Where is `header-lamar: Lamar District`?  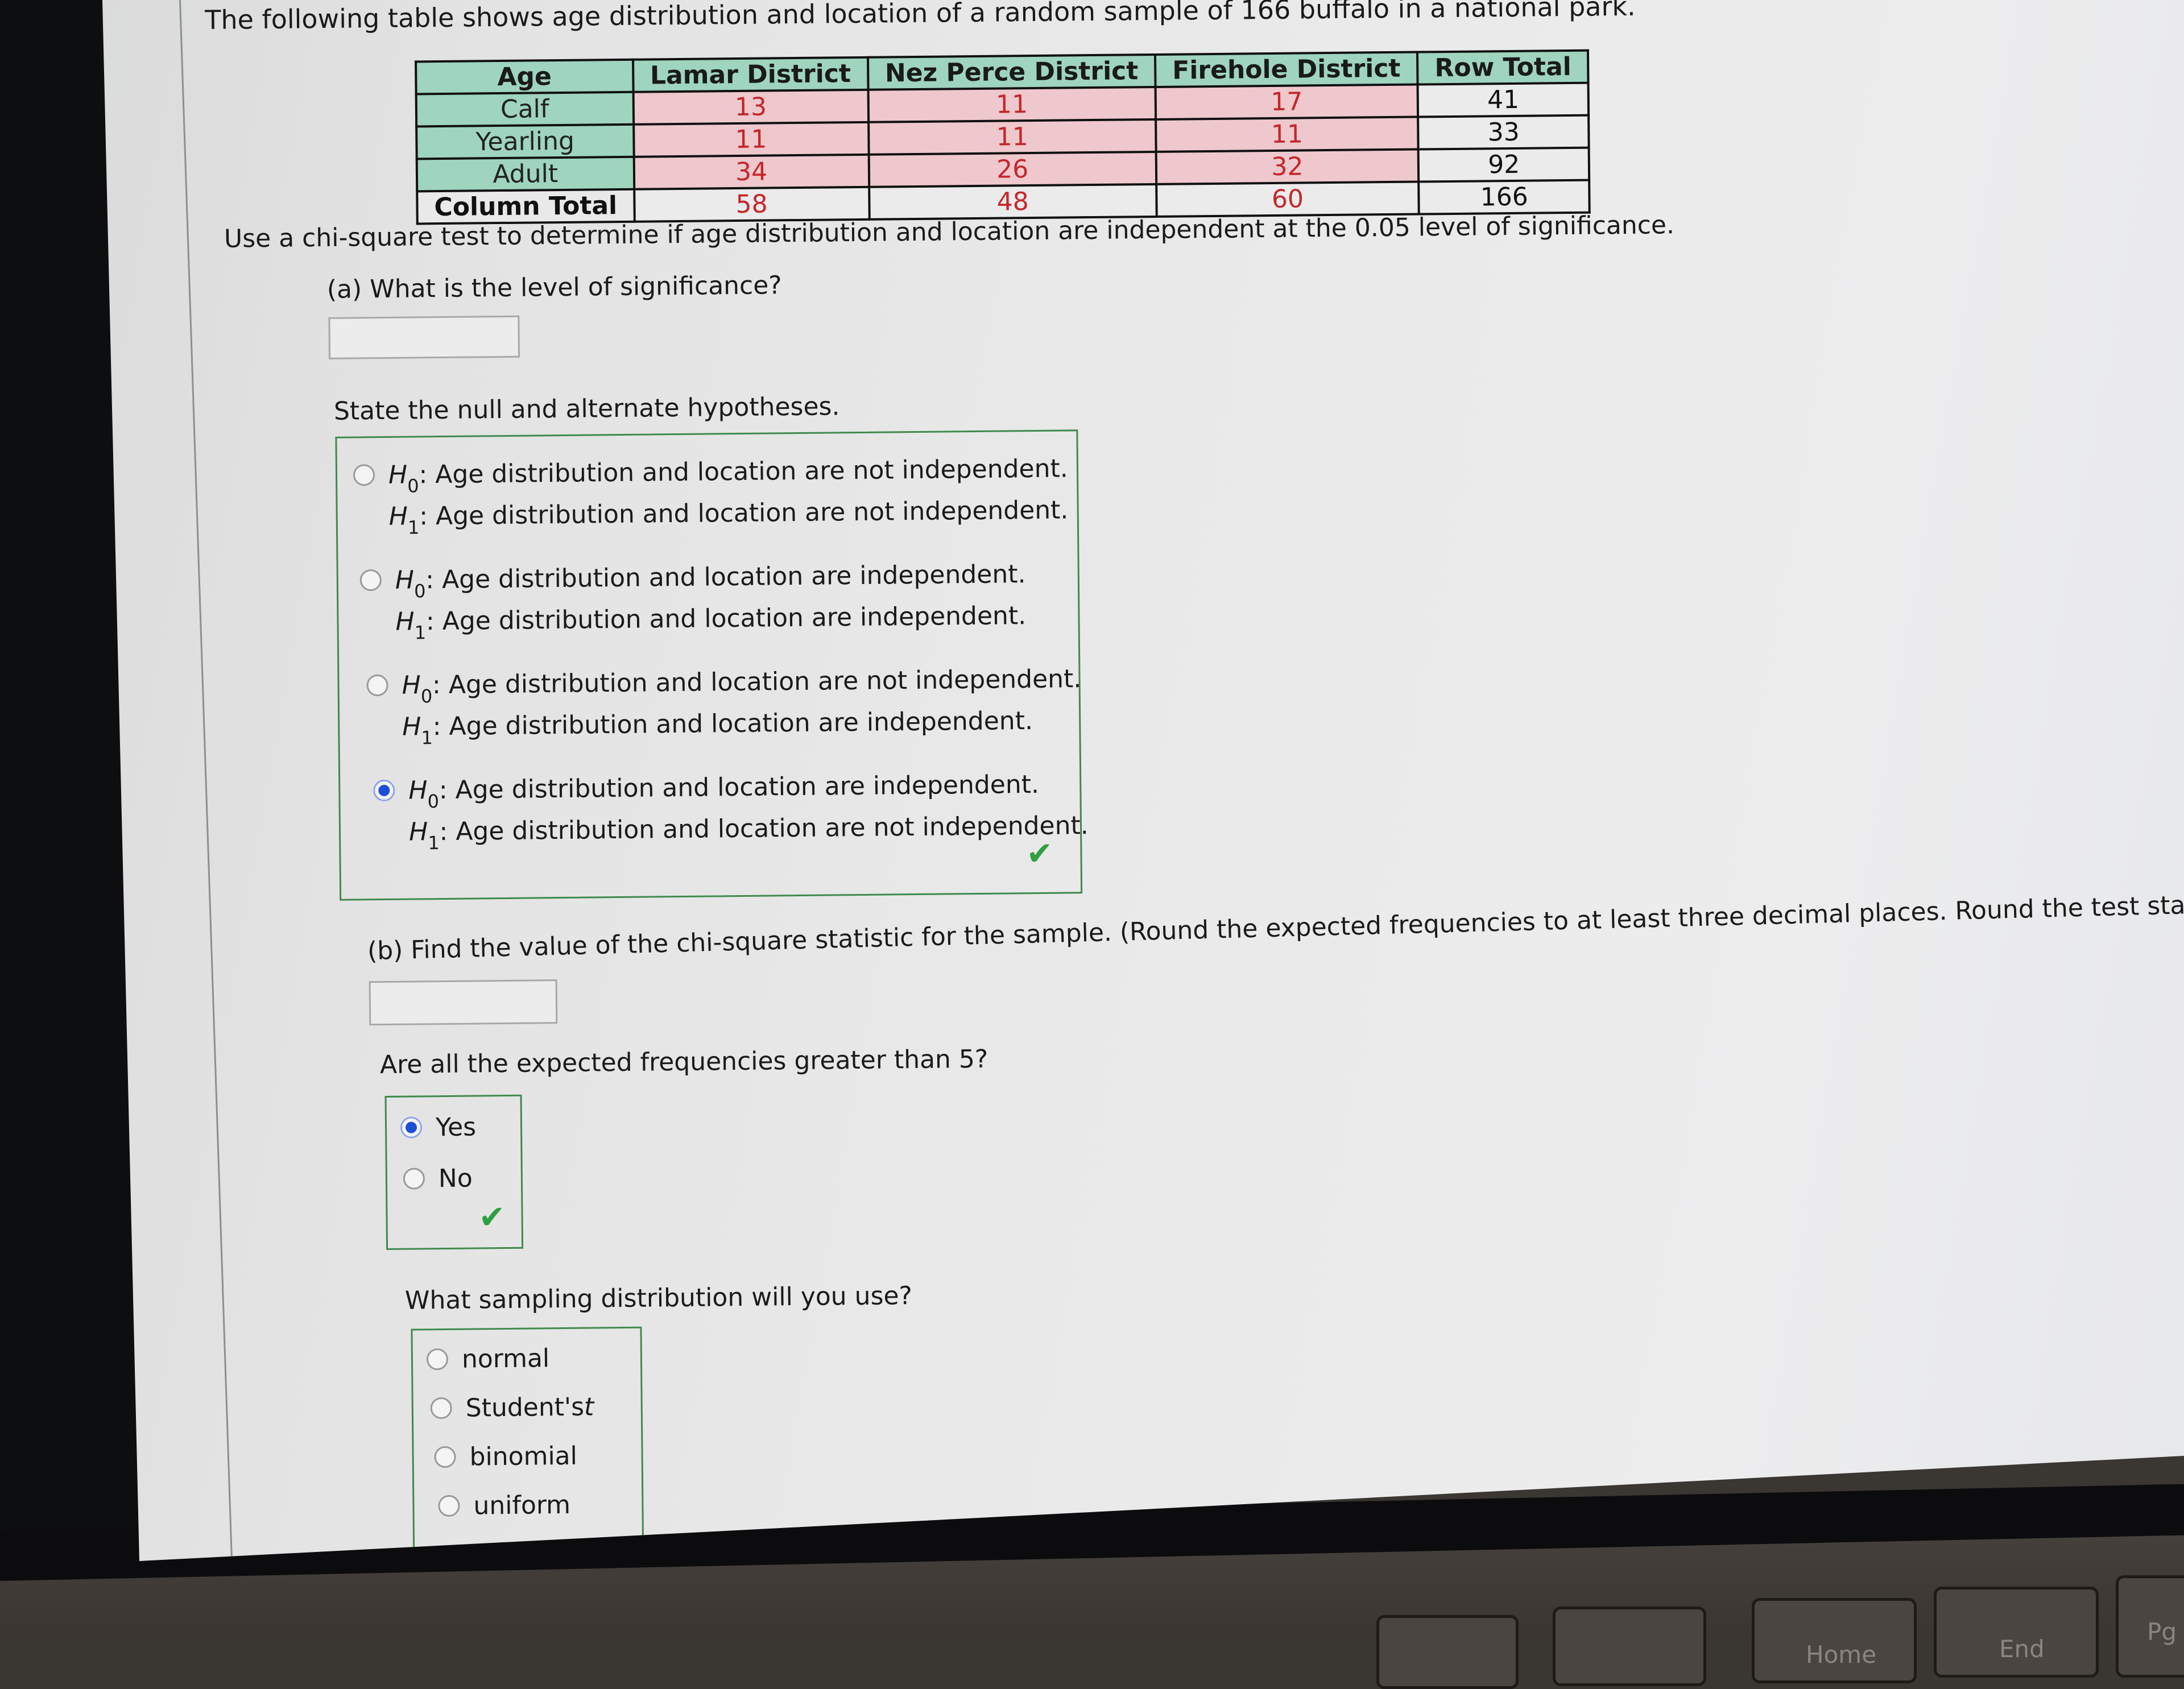
header-lamar: Lamar District is located at coordinates (750, 74).